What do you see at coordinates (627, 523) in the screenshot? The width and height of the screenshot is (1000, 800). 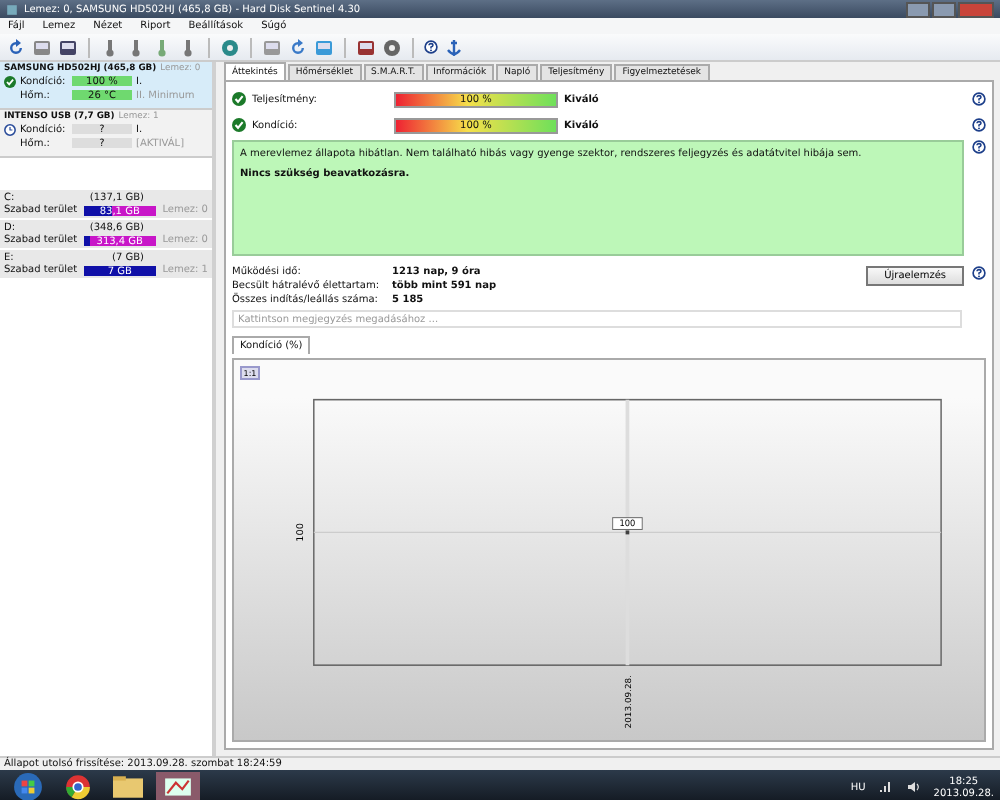 I see `data-label-box` at bounding box center [627, 523].